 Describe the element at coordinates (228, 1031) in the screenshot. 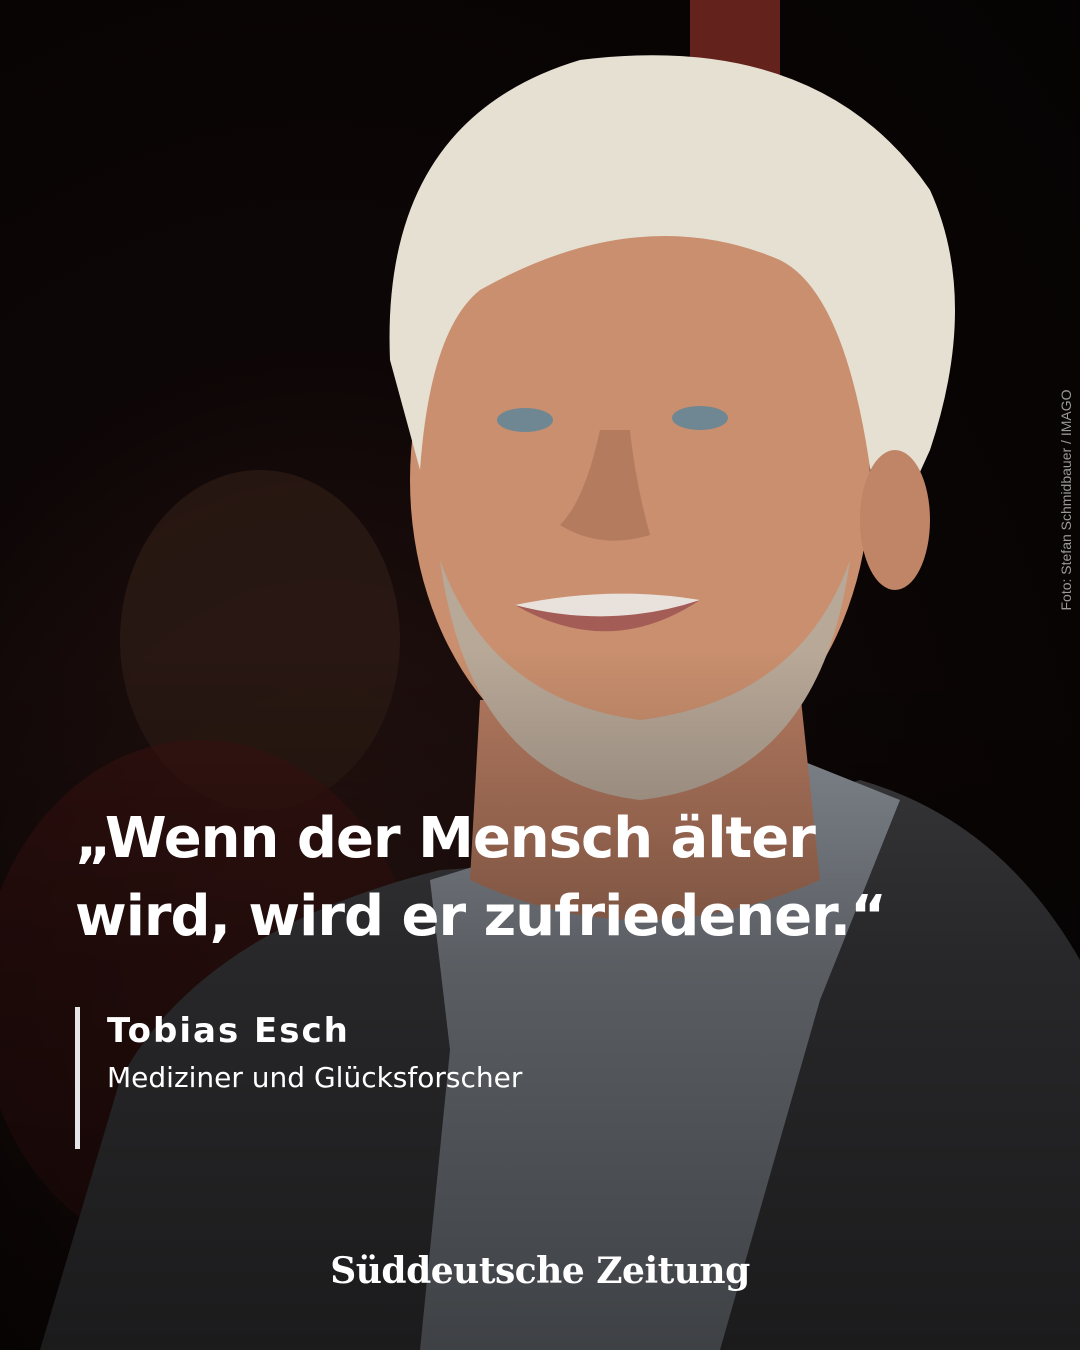

I see `author-name: Tobias Esch` at that location.